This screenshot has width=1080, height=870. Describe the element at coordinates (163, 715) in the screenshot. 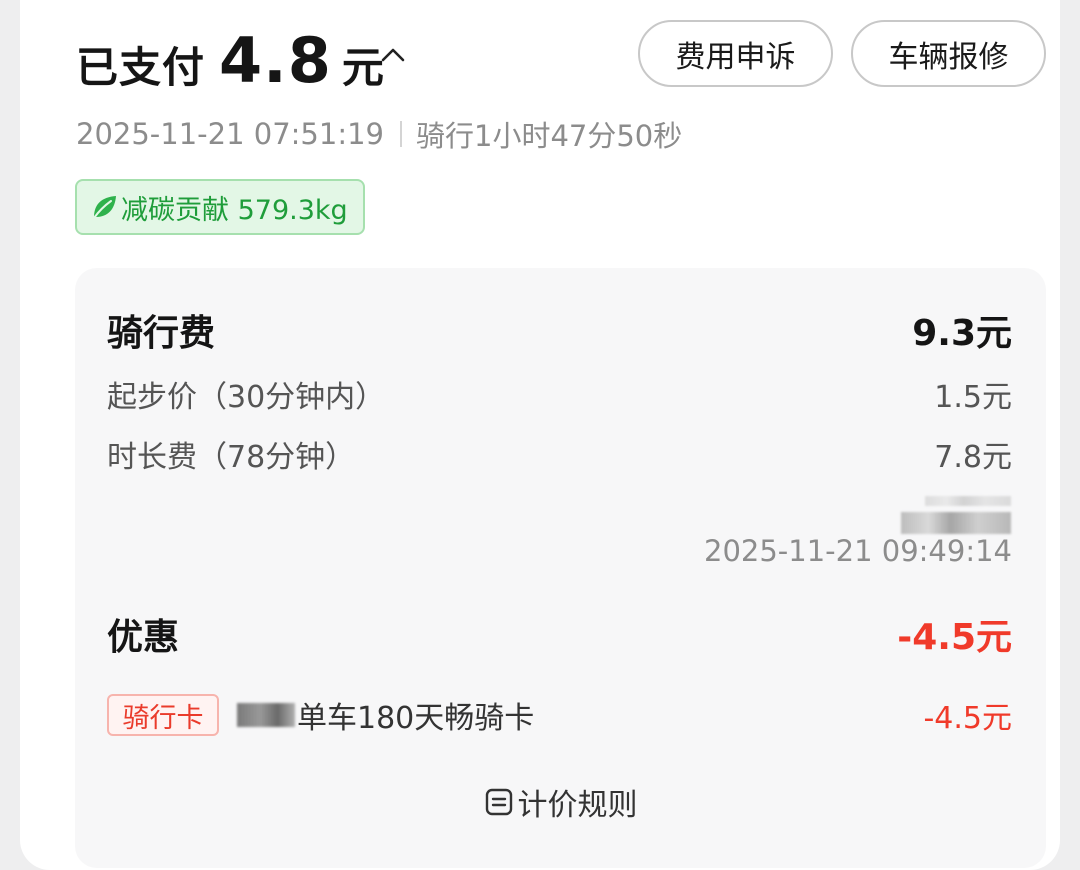

I see `ride-card-tag: 骑行卡` at that location.